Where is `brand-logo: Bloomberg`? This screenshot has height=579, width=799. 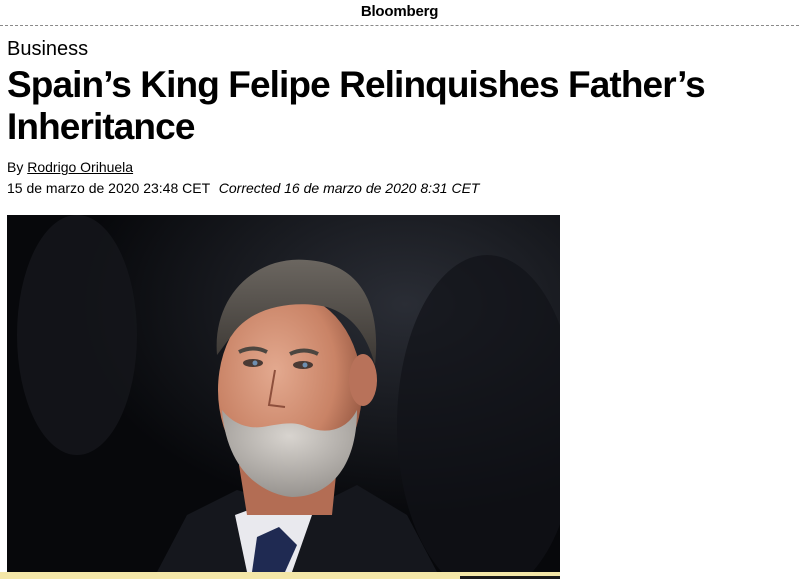 brand-logo: Bloomberg is located at coordinates (400, 12).